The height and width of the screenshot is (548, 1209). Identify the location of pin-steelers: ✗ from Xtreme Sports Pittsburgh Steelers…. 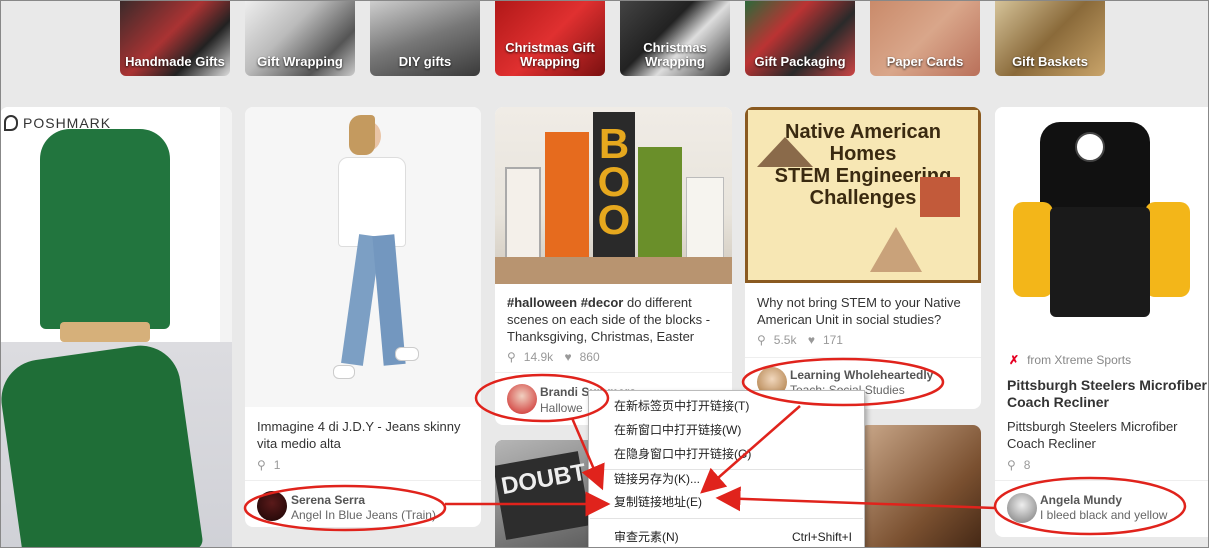
(1102, 322).